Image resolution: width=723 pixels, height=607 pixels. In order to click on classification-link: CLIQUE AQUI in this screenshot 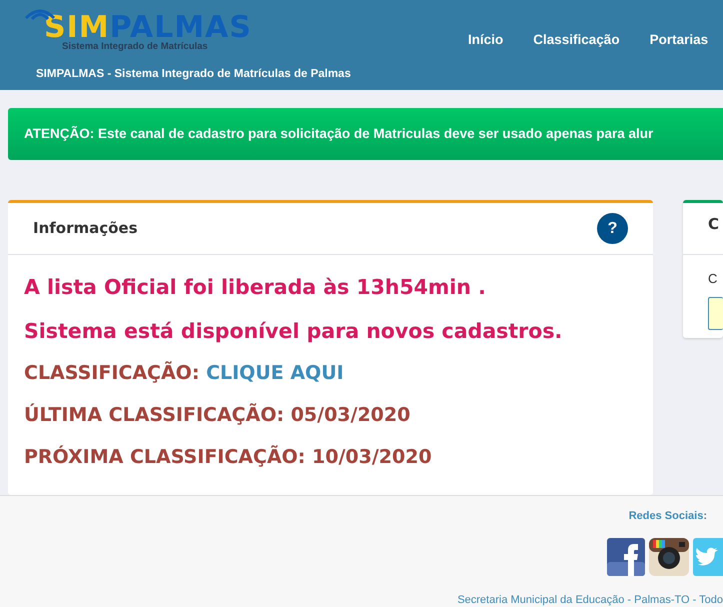, I will do `click(275, 373)`.